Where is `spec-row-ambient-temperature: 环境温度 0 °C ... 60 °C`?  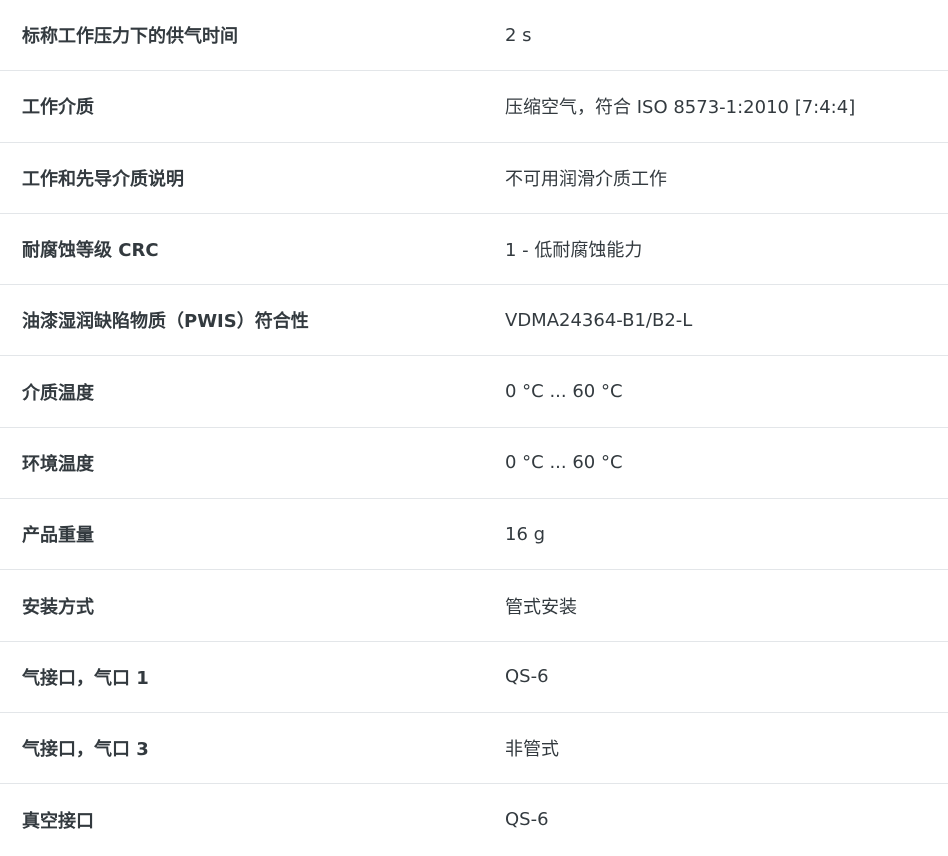
spec-row-ambient-temperature: 环境温度 0 °C ... 60 °C is located at coordinates (474, 464).